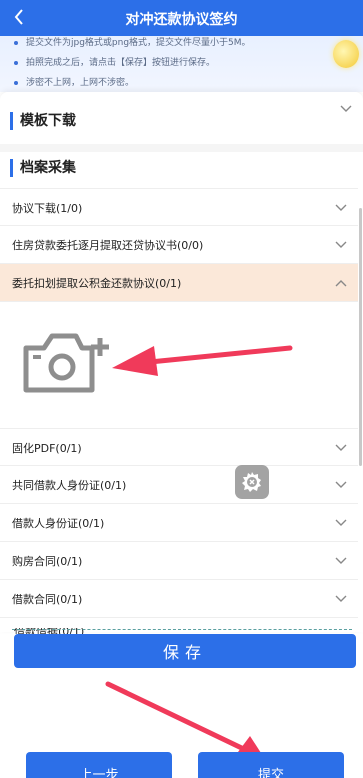 The width and height of the screenshot is (363, 778). What do you see at coordinates (179, 447) in the screenshot?
I see `list-item-solidified-pdf: 固化PDF(0/1)` at bounding box center [179, 447].